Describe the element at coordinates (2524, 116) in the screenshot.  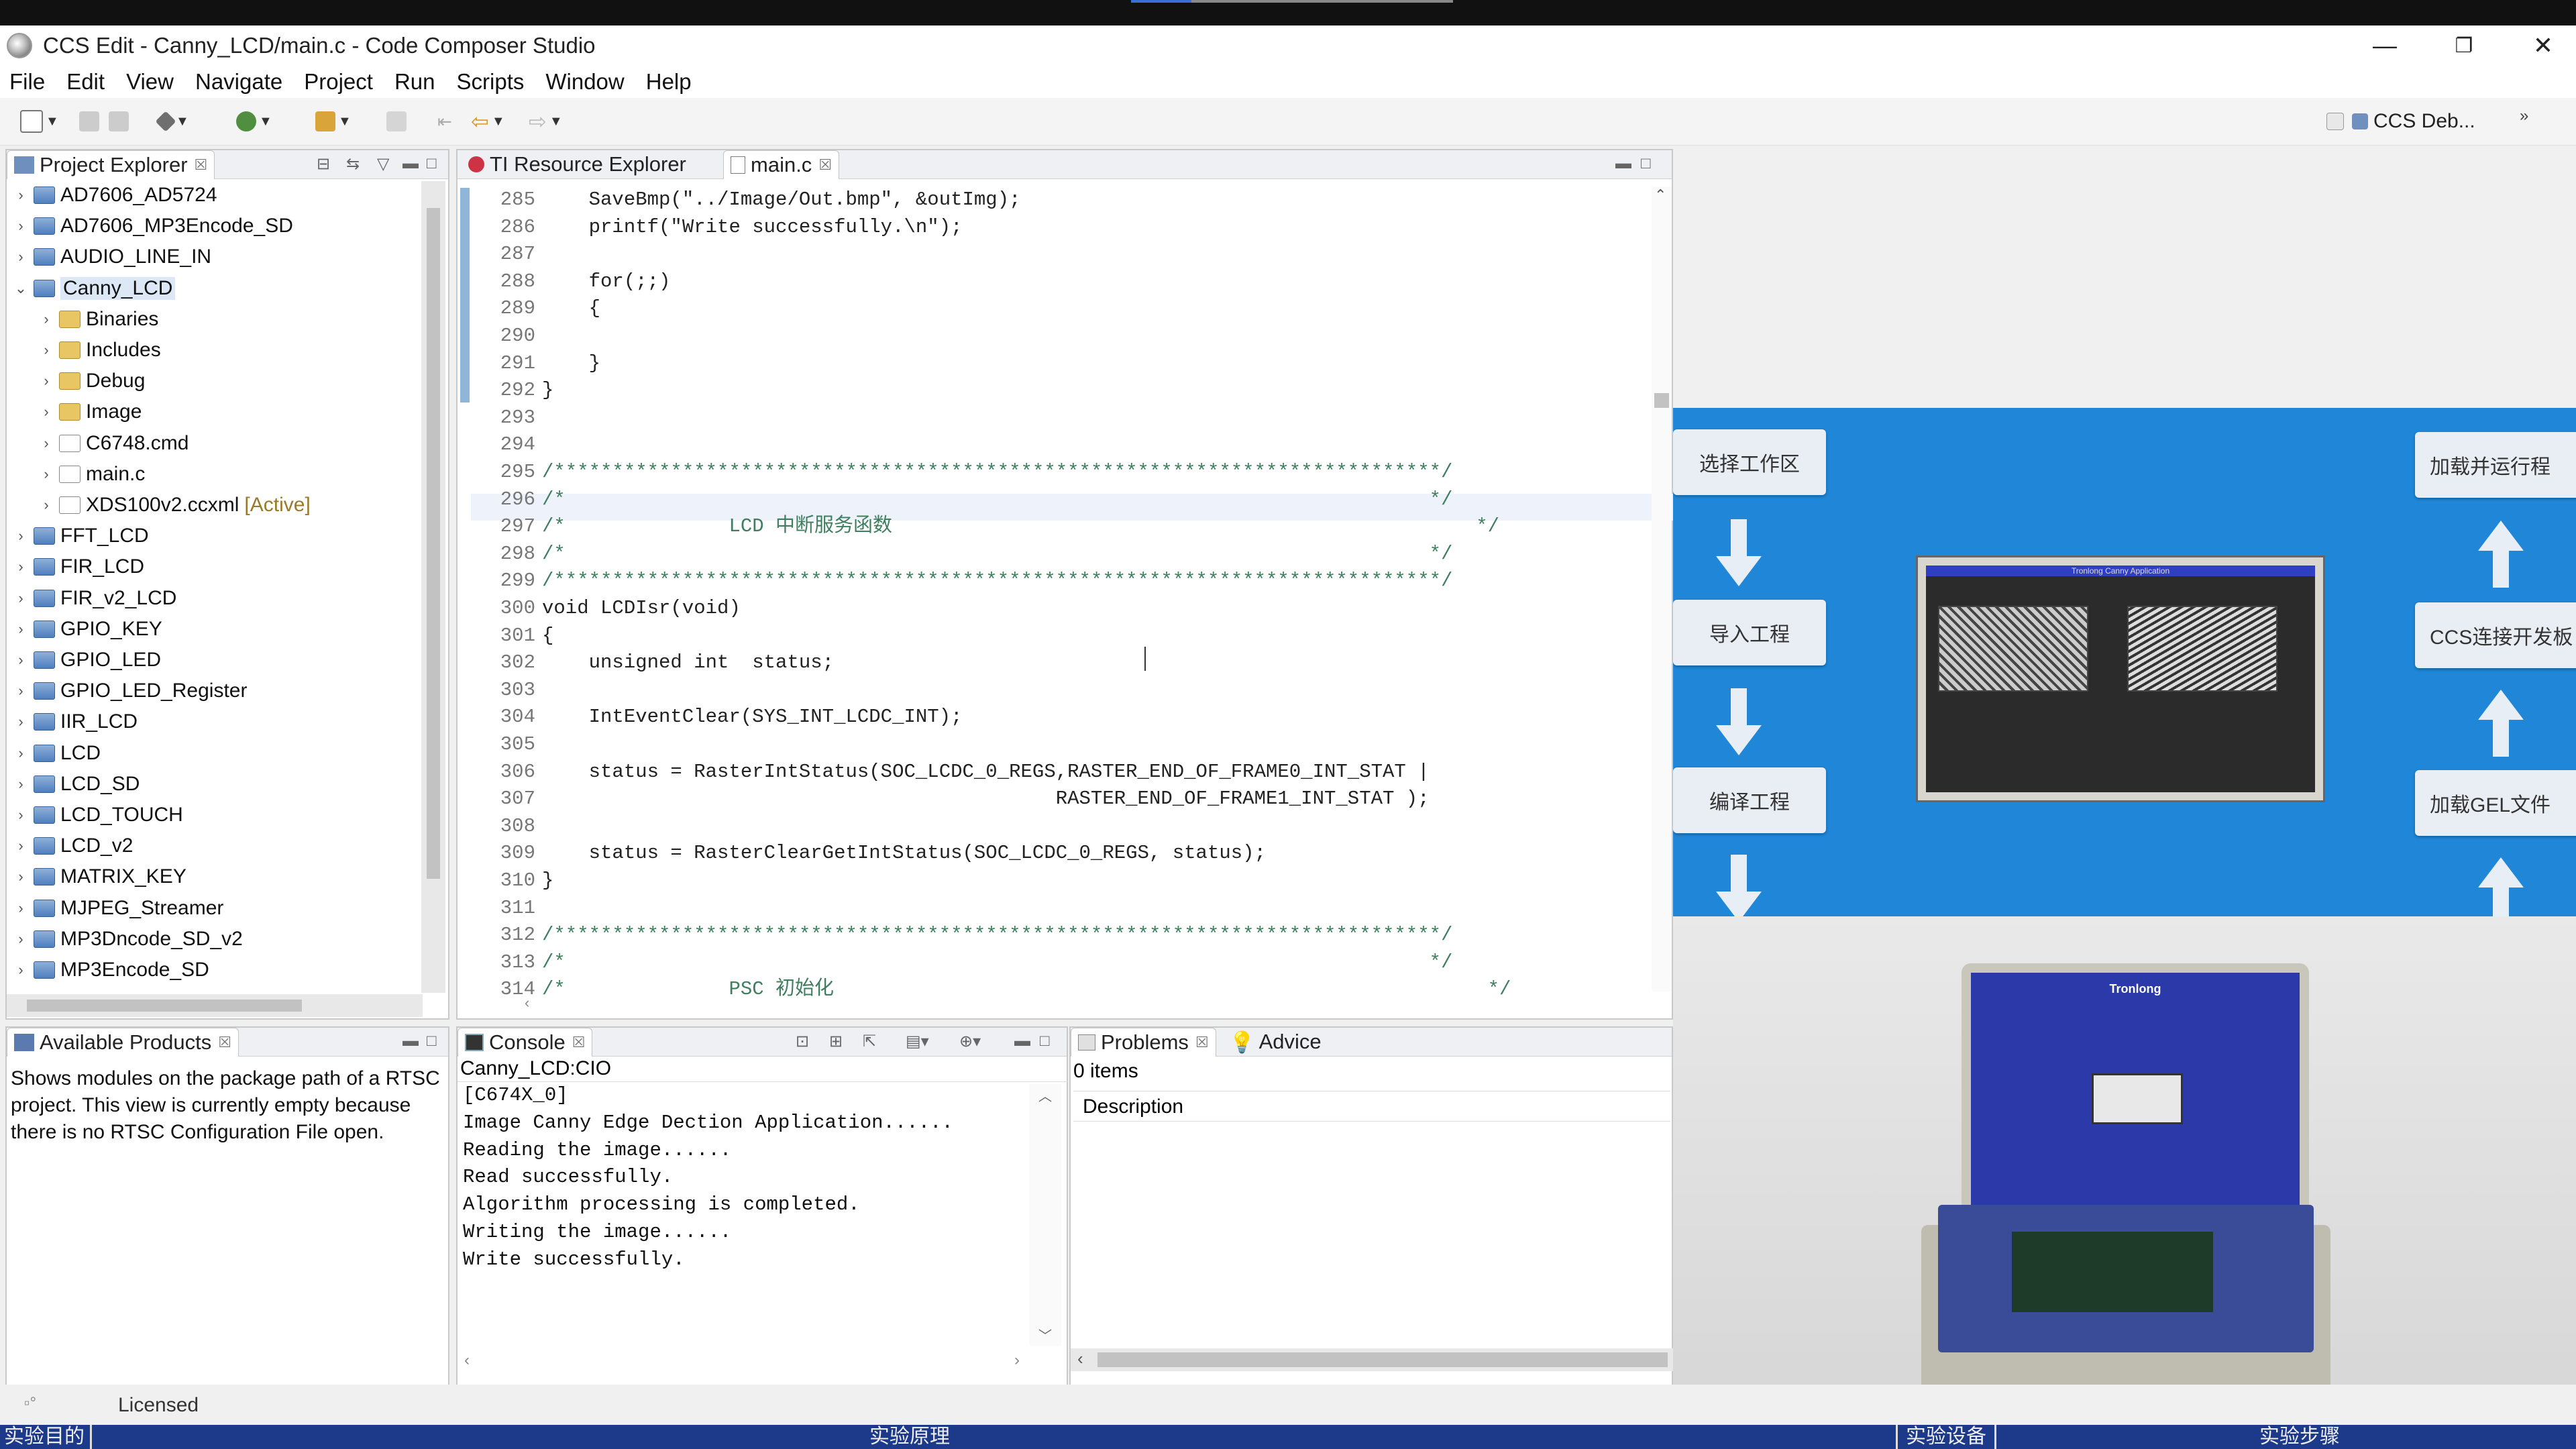
I see `toolbar-overflow-button: »` at that location.